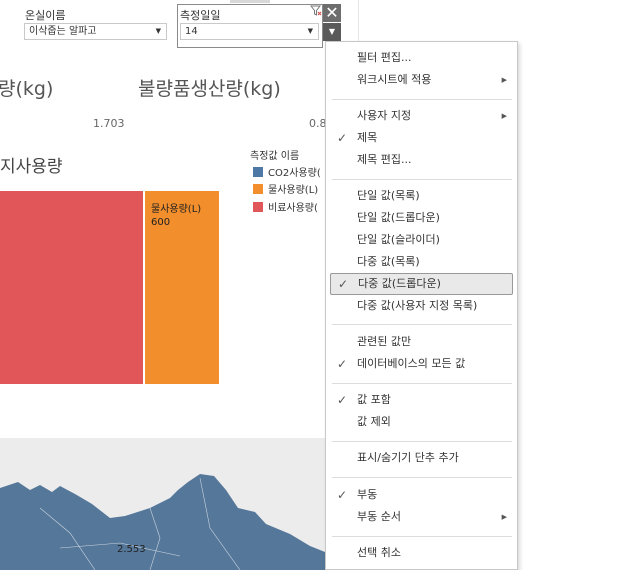 Image resolution: width=625 pixels, height=570 pixels. Describe the element at coordinates (398, 217) in the screenshot. I see `menu-item-label: 단일 값(드롭다운)` at that location.